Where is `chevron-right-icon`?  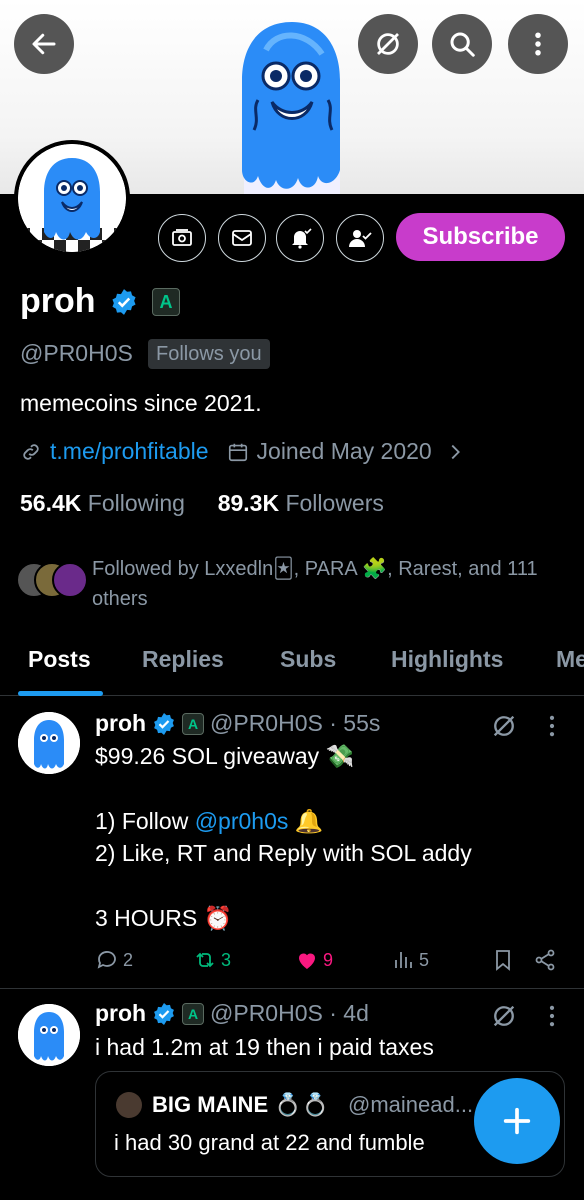
chevron-right-icon is located at coordinates (455, 452).